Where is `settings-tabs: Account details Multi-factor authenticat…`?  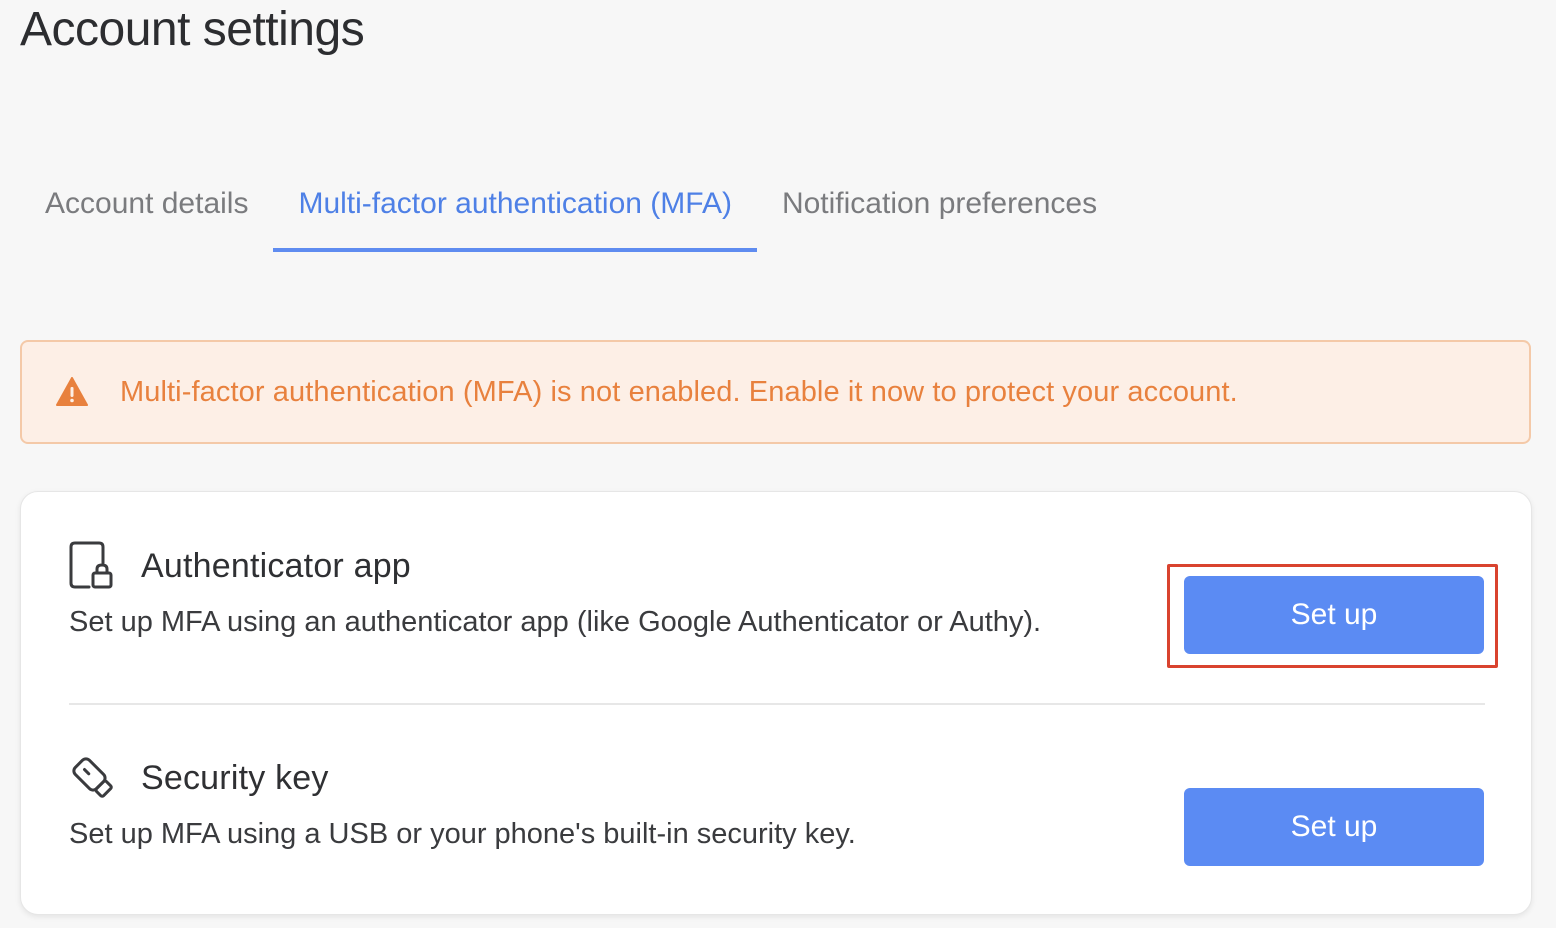 settings-tabs: Account details Multi-factor authenticat… is located at coordinates (571, 206).